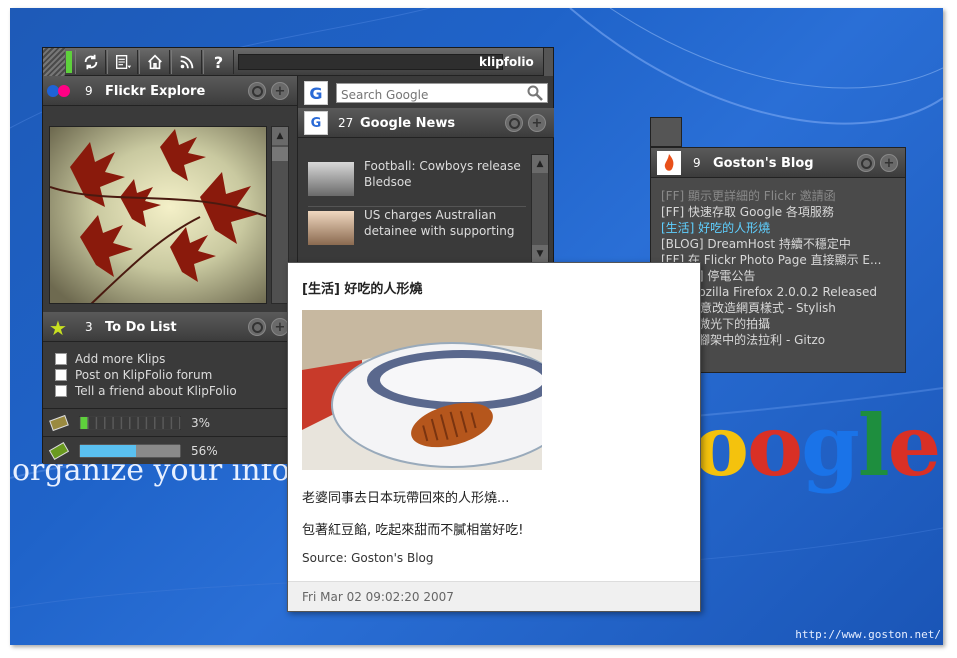 This screenshot has width=957, height=658. Describe the element at coordinates (697, 163) in the screenshot. I see `blog-count: 9` at that location.